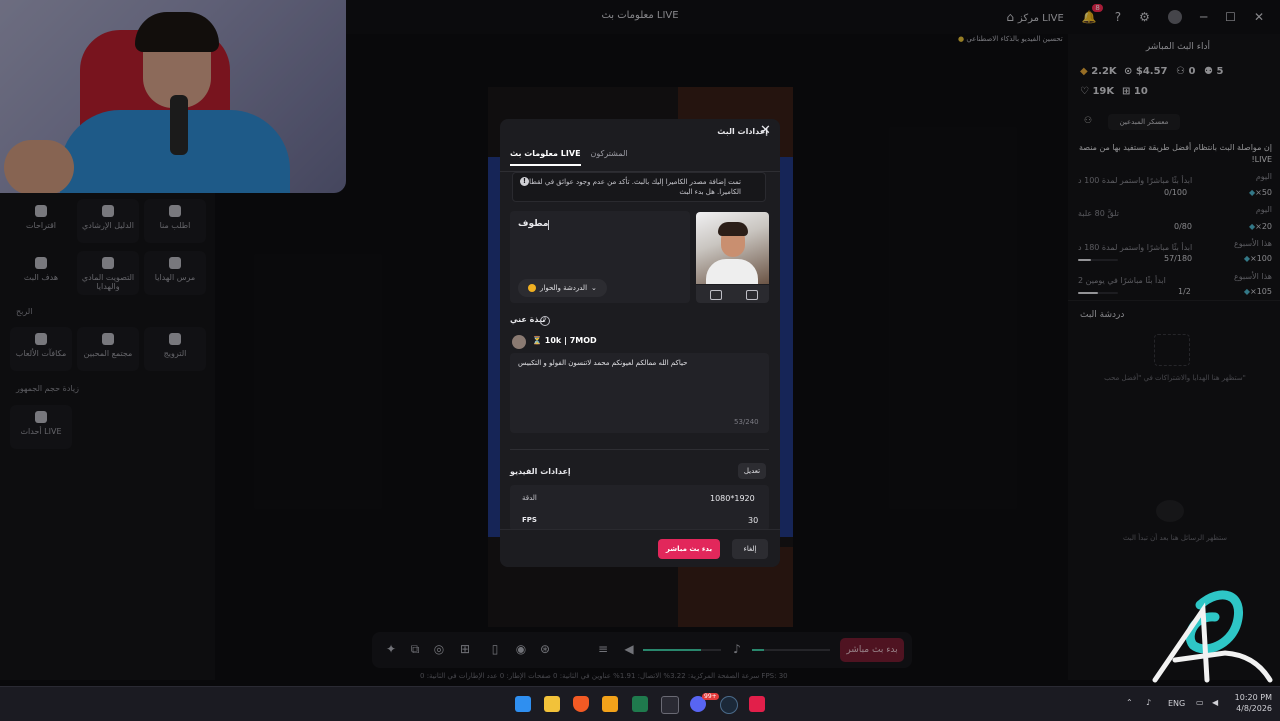 The width and height of the screenshot is (1280, 721). I want to click on tab-subscribers: المشتركون, so click(609, 157).